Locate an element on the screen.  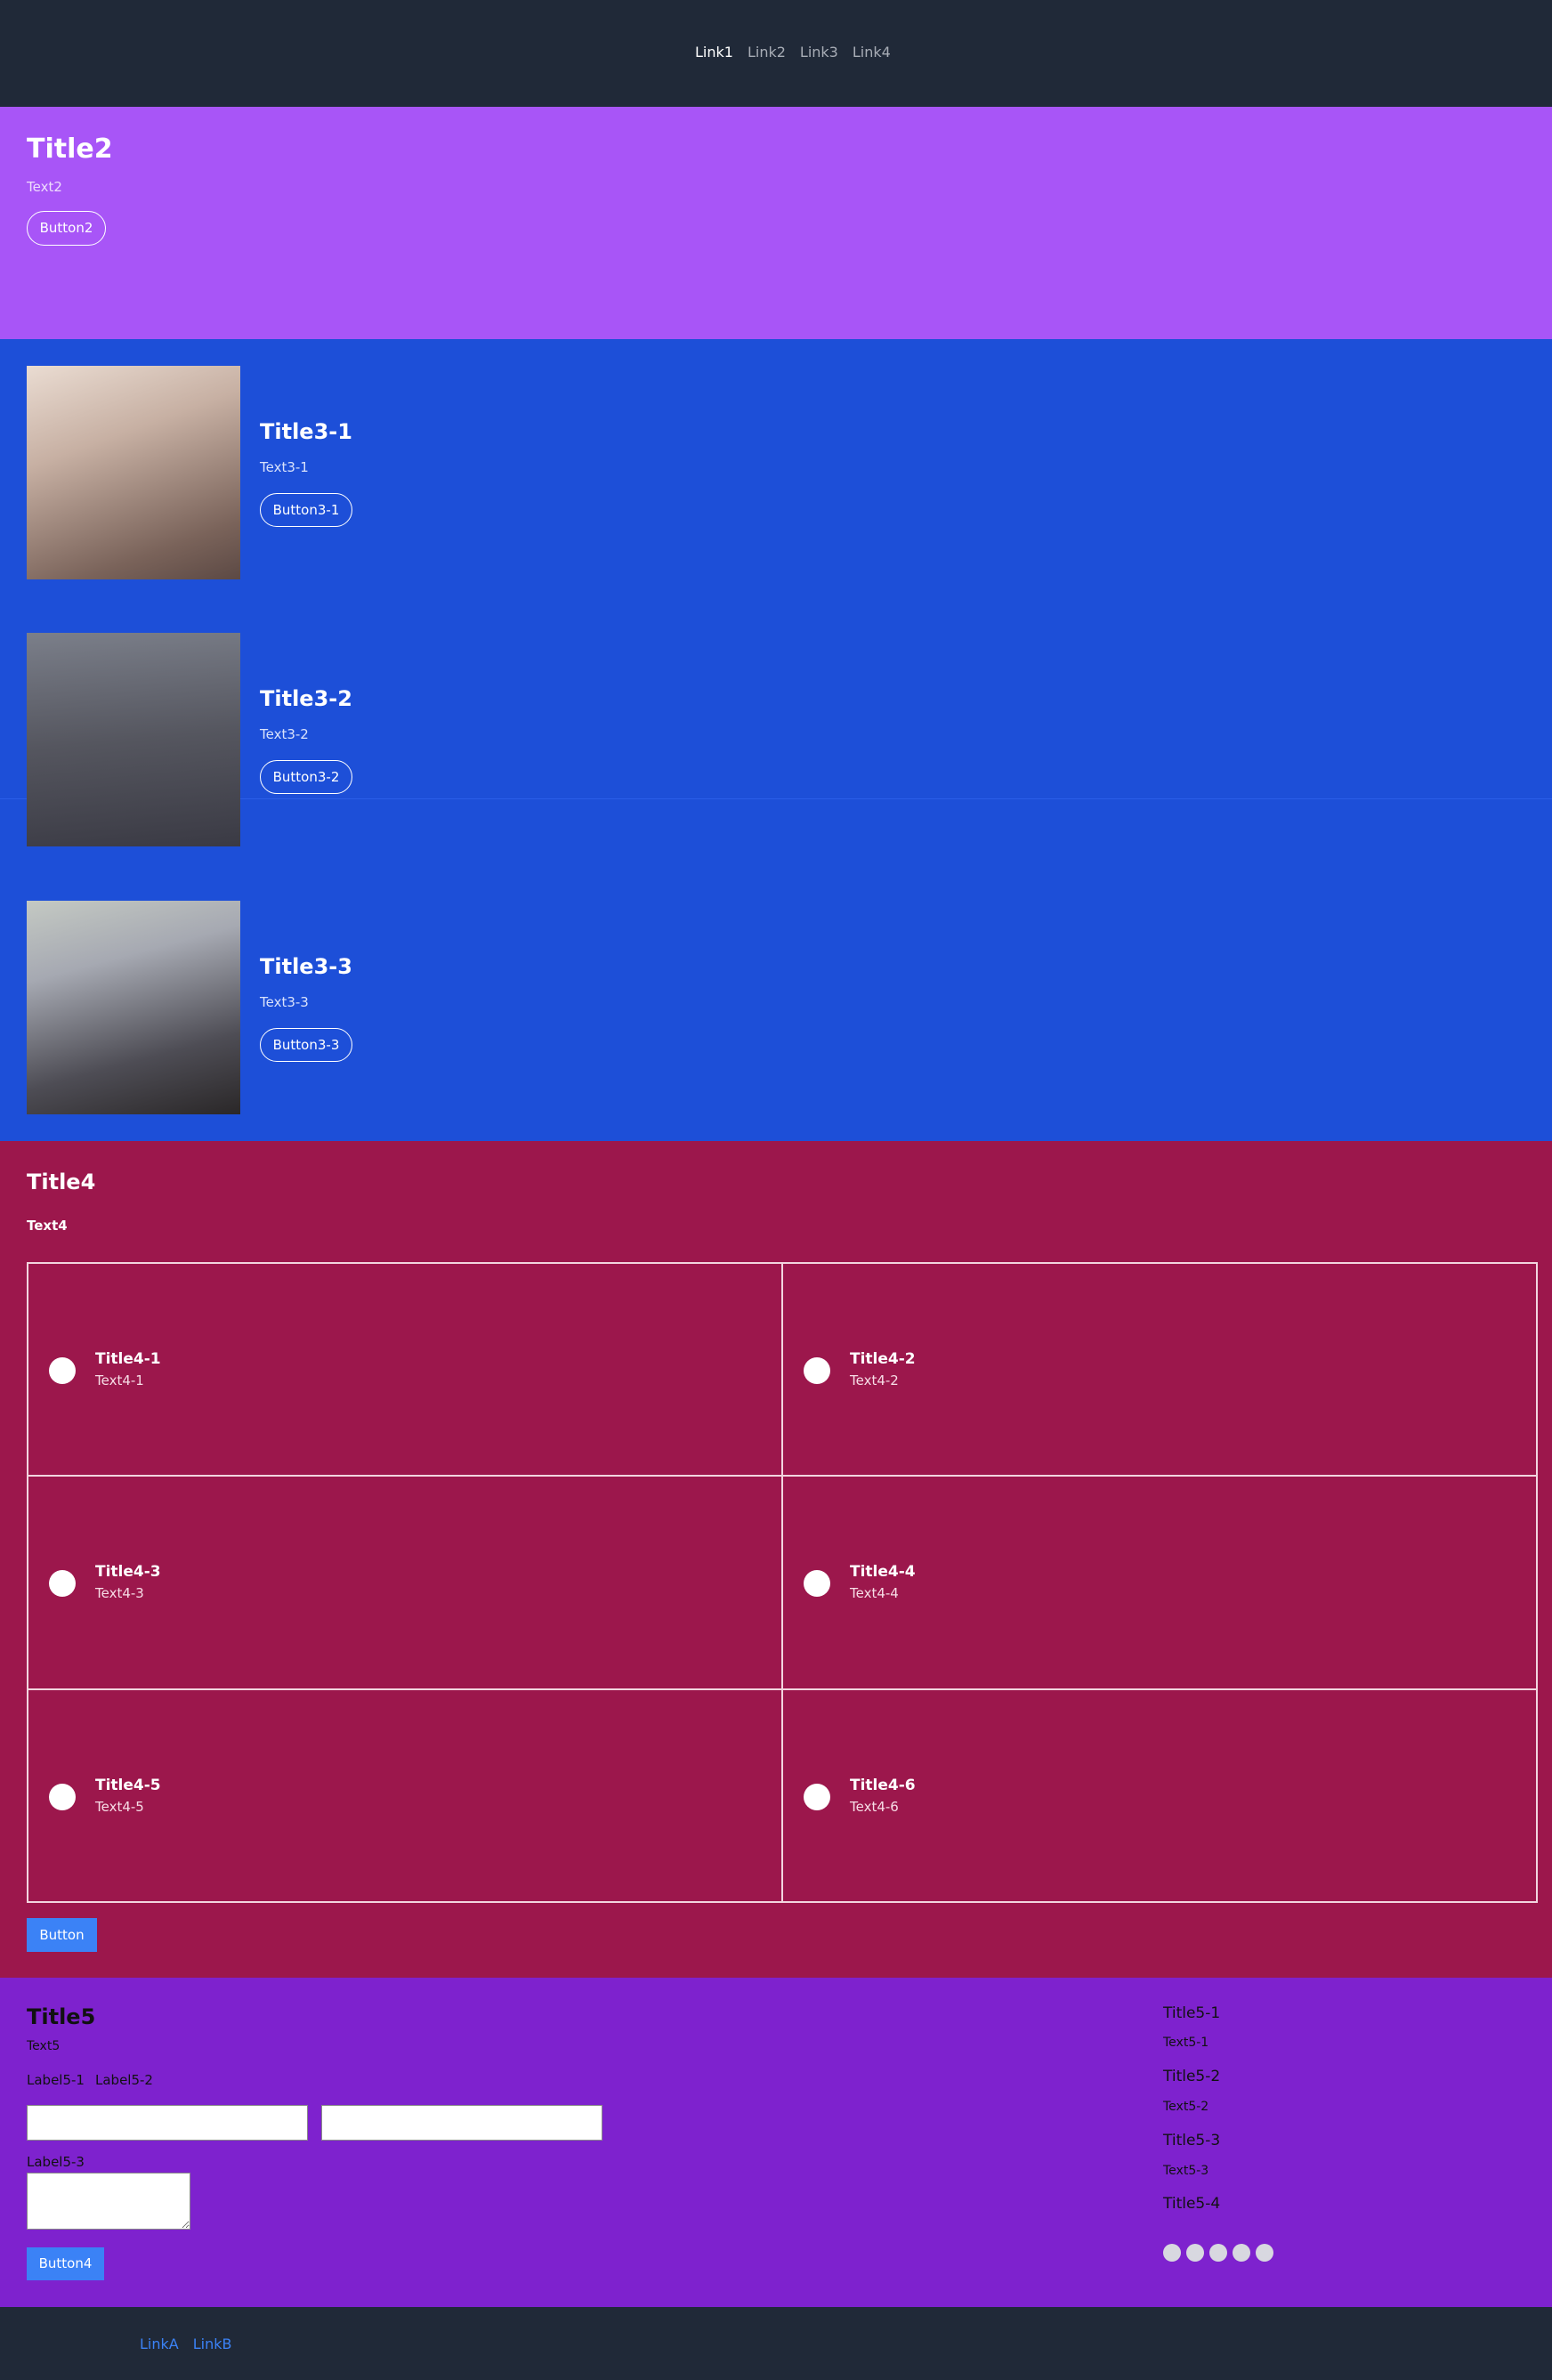
service-card-5: Title4-5 Text4-5 is located at coordinates (405, 1795).